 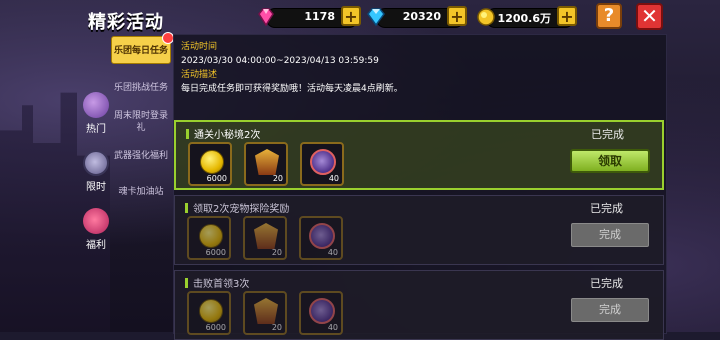 I want to click on nav-hot-label: 热门, so click(x=96, y=129).